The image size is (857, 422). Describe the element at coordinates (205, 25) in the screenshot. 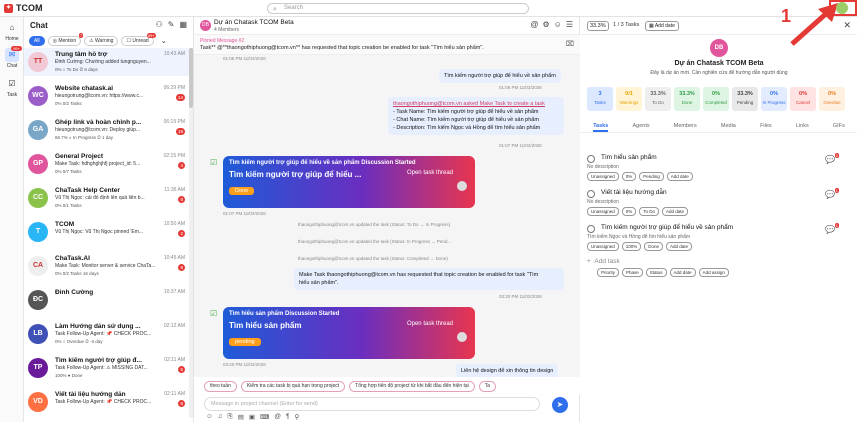

I see `project-avatar: DB` at that location.